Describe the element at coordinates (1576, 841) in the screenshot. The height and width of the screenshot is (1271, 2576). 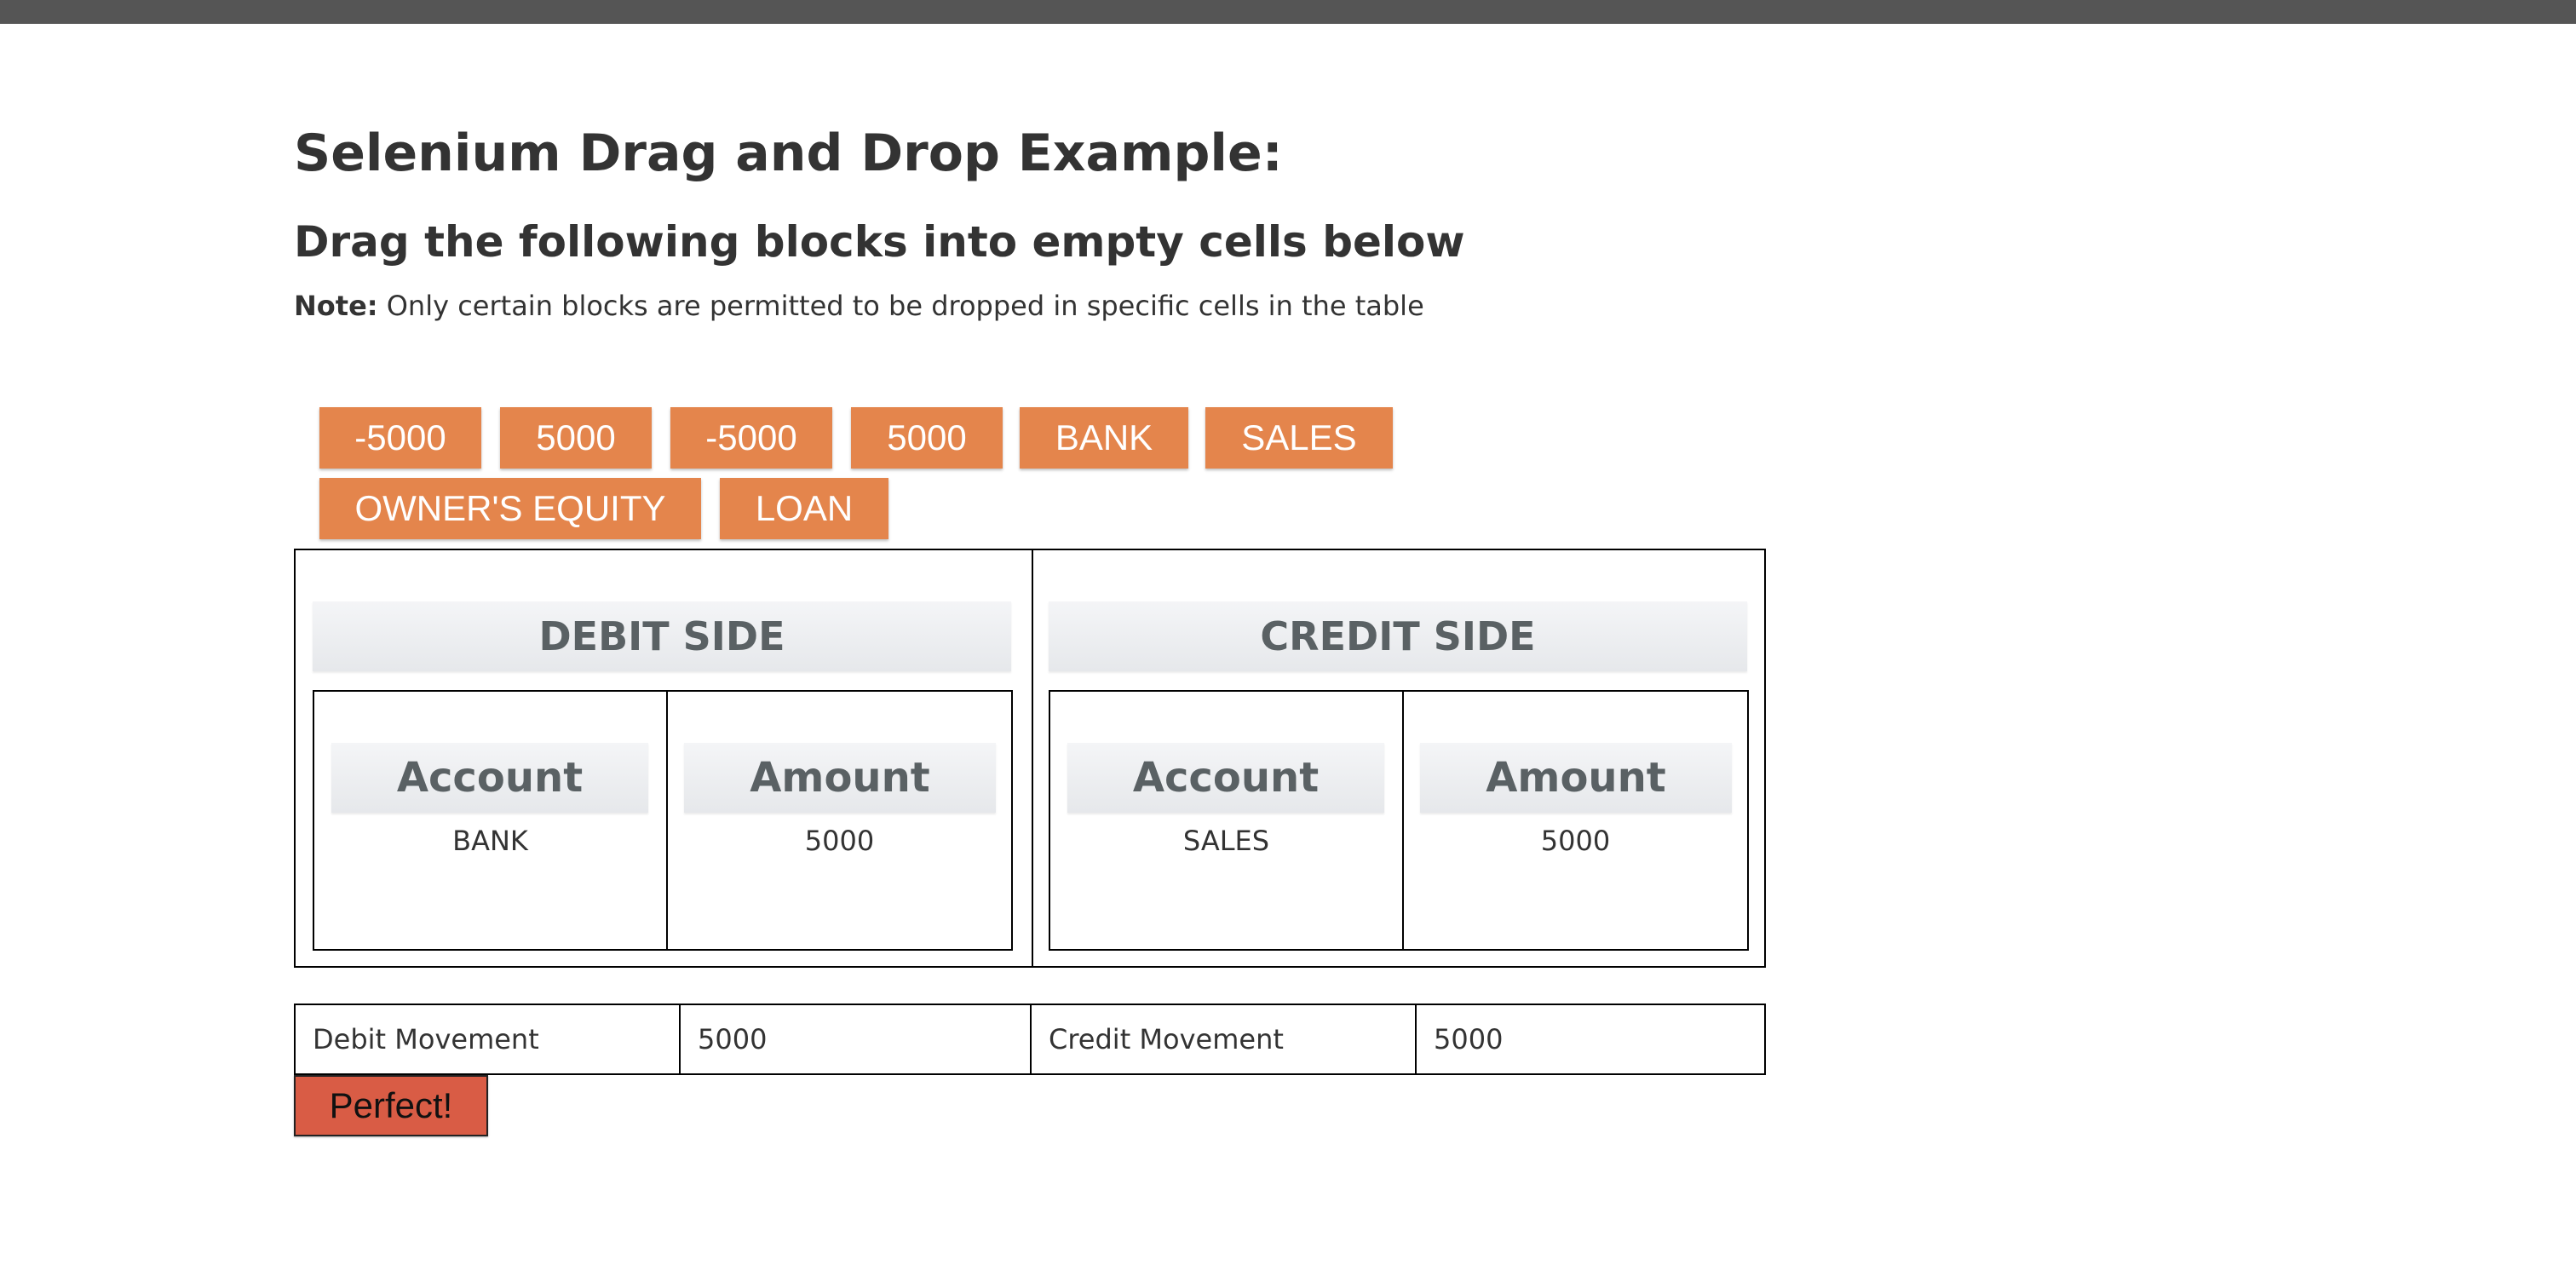
I see `credit-amount-drop-cell: 5000` at that location.